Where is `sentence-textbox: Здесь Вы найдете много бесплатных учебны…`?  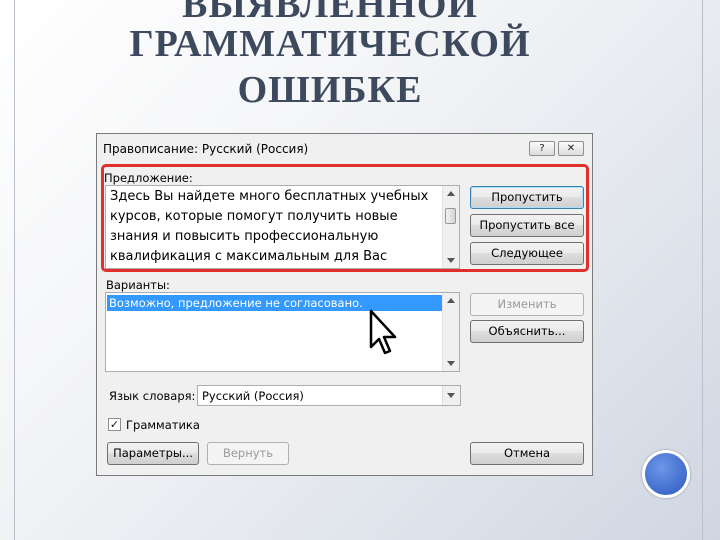 sentence-textbox: Здесь Вы найдете много бесплатных учебны… is located at coordinates (282, 227).